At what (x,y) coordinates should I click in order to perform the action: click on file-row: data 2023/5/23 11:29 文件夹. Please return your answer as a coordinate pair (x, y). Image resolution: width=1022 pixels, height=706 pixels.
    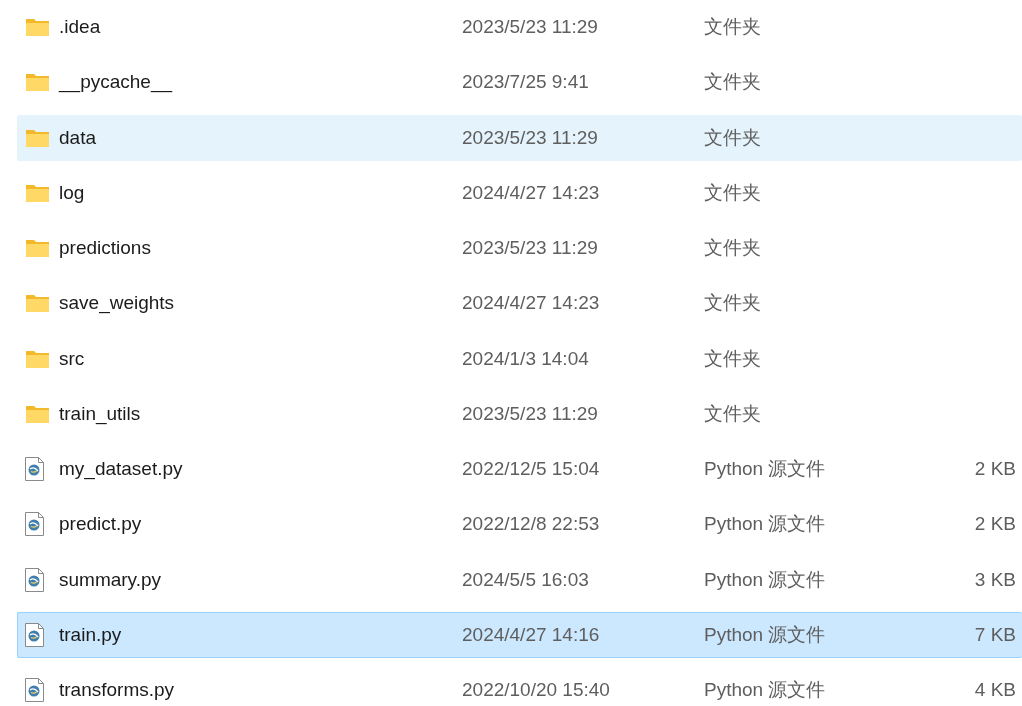
    Looking at the image, I should click on (519, 137).